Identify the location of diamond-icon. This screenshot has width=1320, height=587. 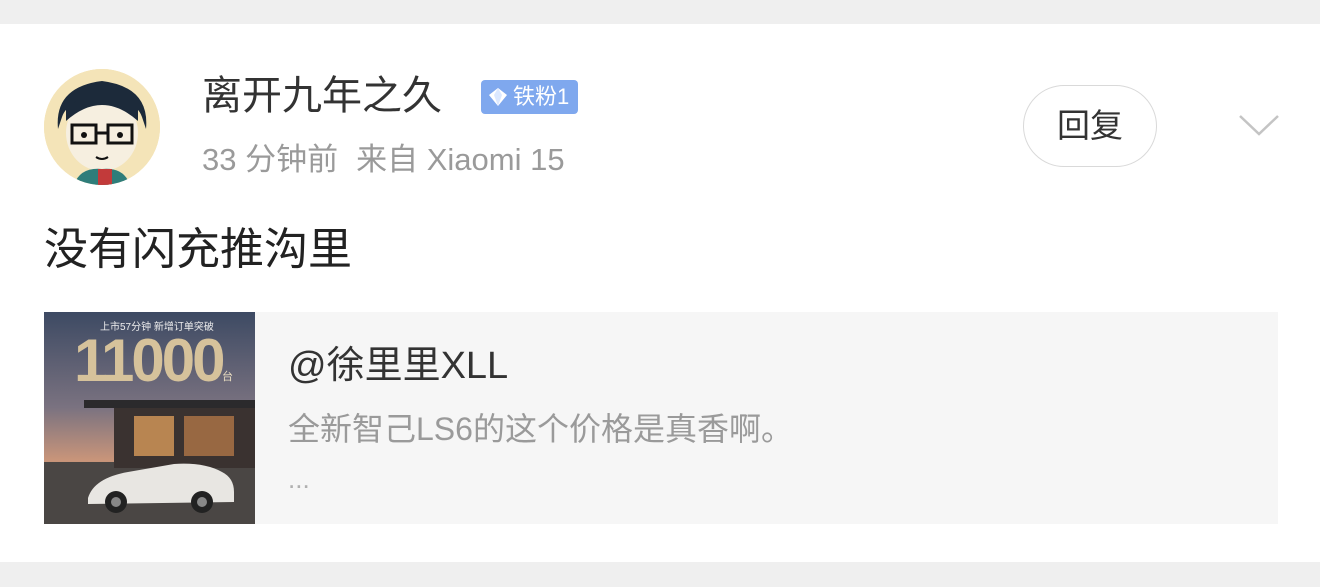
(498, 97).